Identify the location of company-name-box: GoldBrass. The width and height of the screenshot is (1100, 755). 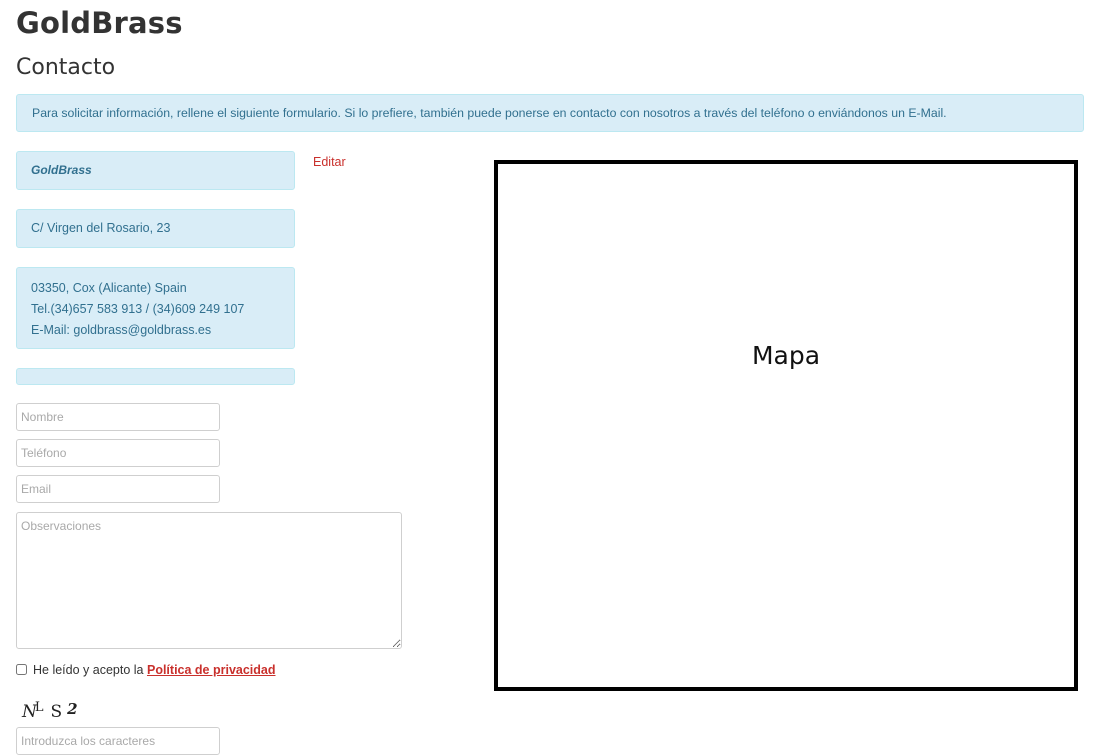
(155, 170).